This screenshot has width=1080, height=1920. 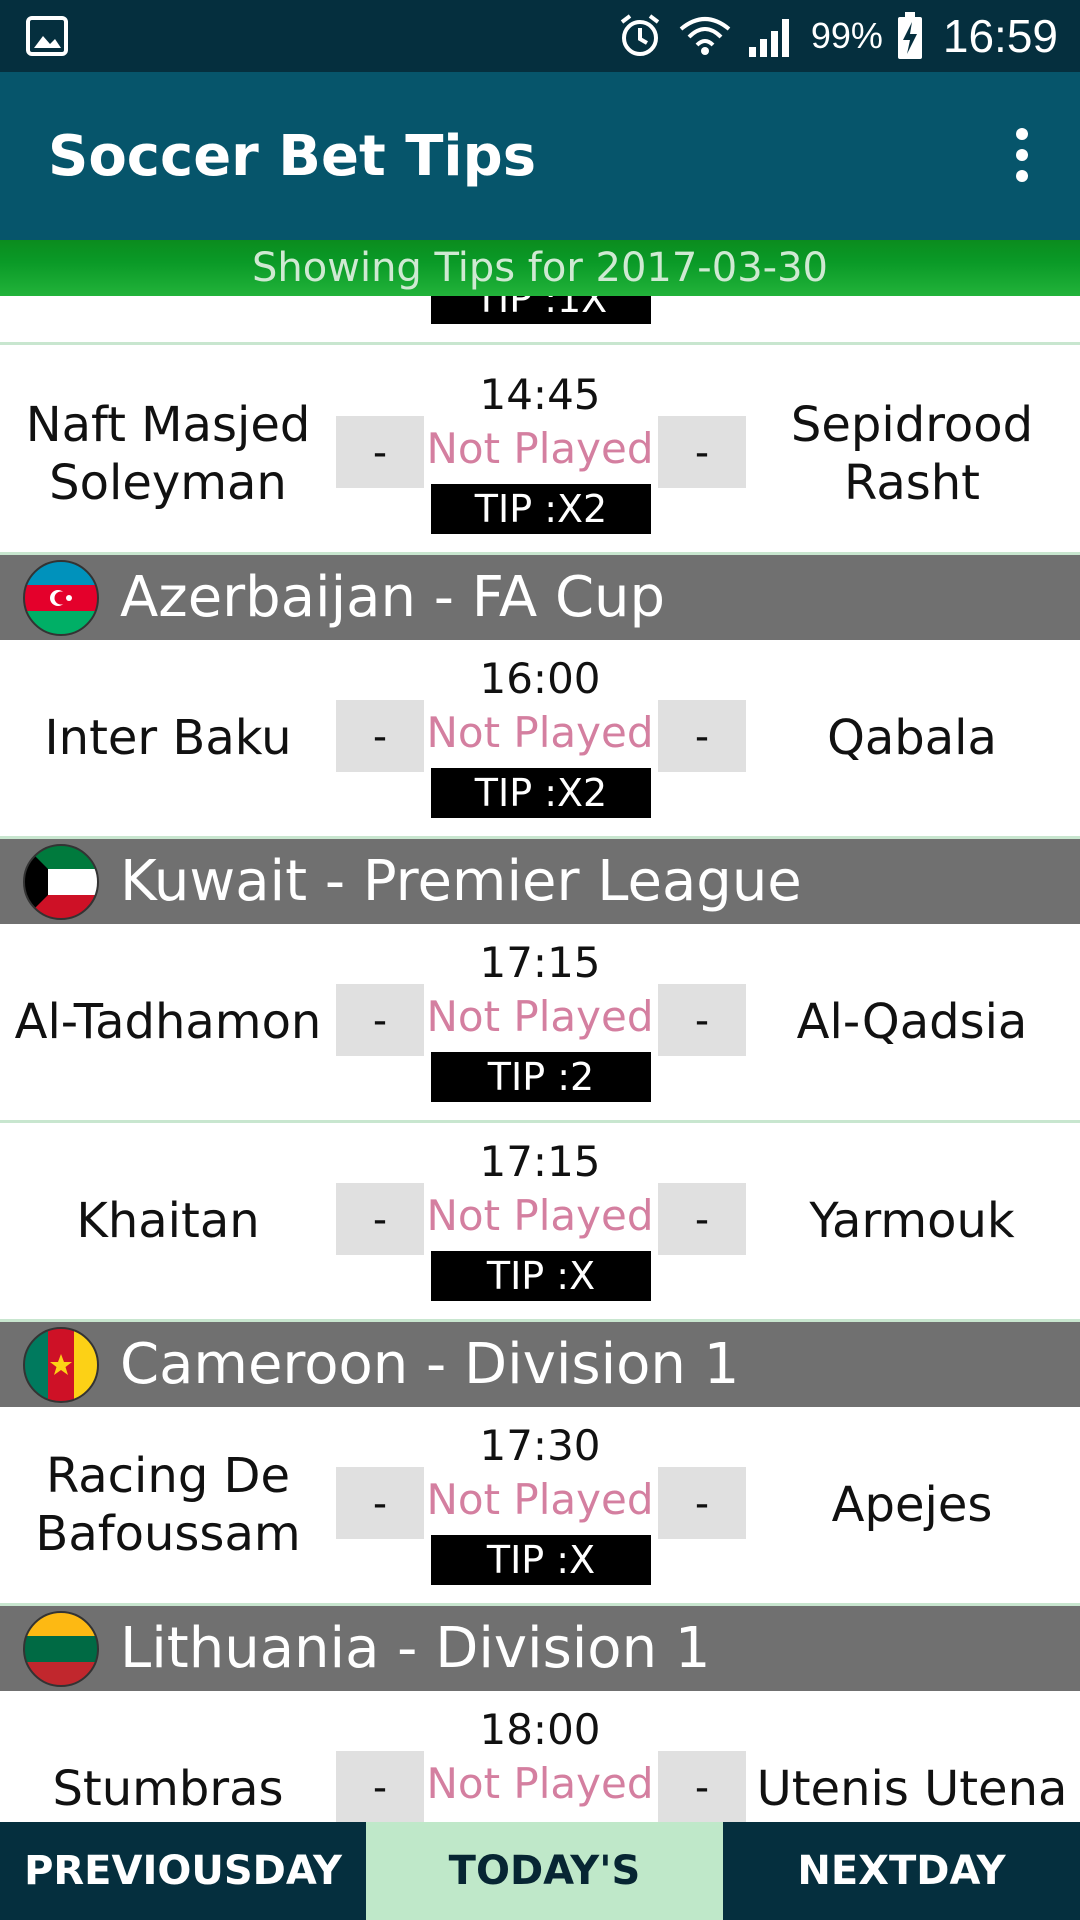 I want to click on home-team: Racing De Bafoussam, so click(x=168, y=1505).